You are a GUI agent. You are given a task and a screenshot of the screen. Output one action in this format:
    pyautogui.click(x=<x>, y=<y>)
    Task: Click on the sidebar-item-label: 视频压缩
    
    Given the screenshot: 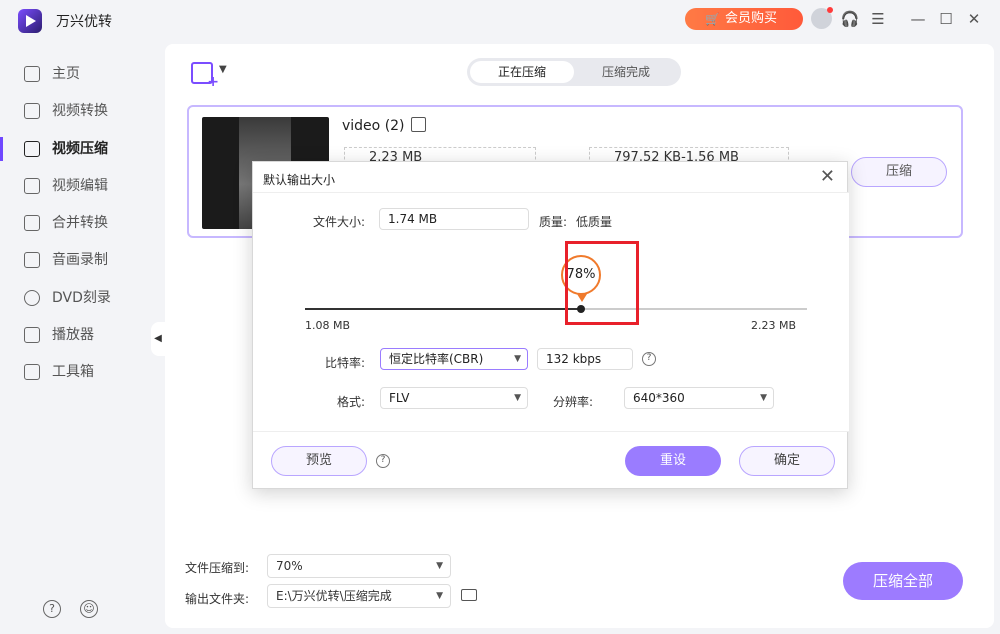 What is the action you would take?
    pyautogui.click(x=80, y=149)
    